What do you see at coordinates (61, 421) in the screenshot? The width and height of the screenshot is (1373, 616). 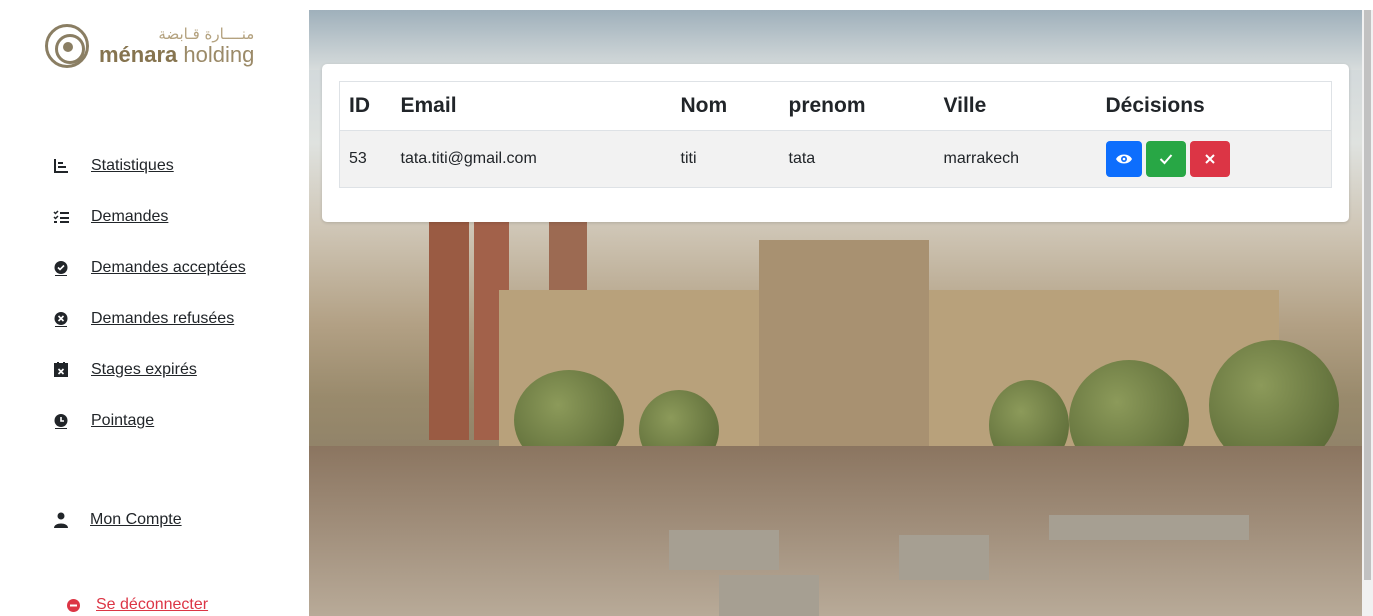 I see `clock-icon` at bounding box center [61, 421].